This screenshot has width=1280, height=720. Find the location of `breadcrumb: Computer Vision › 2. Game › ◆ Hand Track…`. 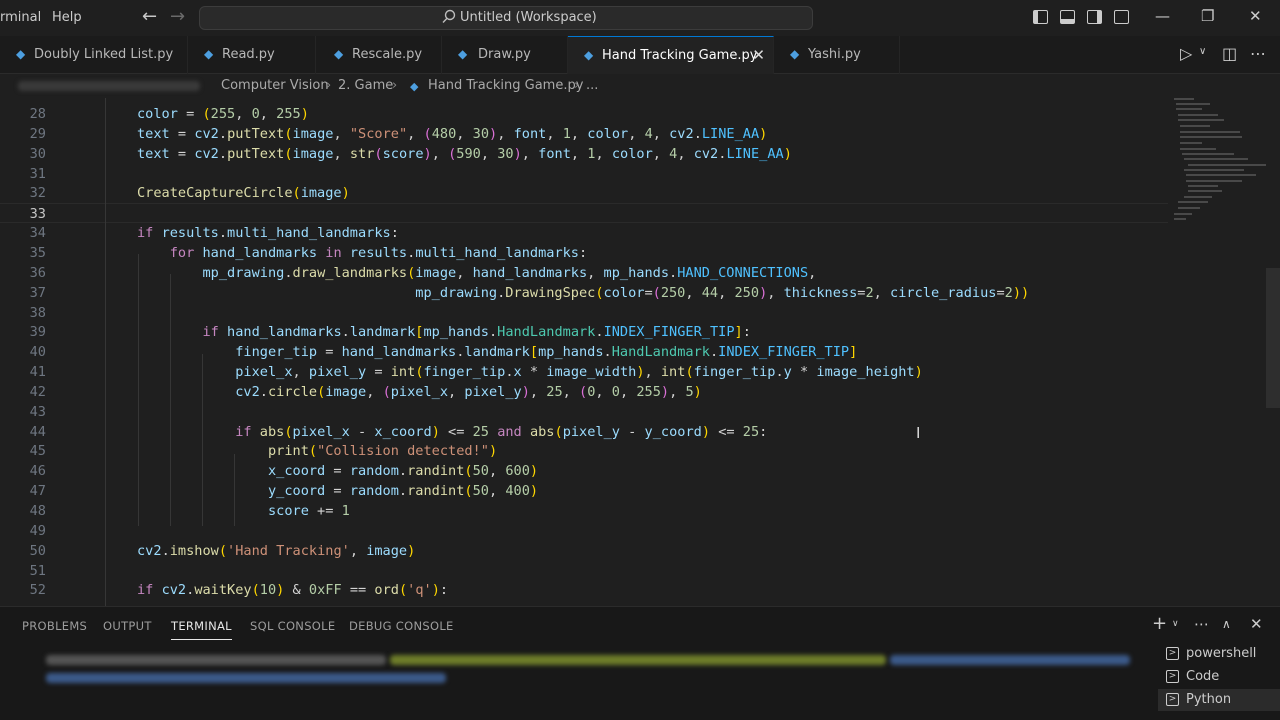

breadcrumb: Computer Vision › 2. Game › ◆ Hand Track… is located at coordinates (640, 86).